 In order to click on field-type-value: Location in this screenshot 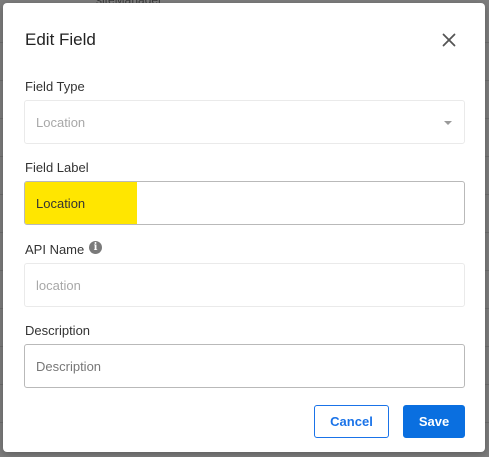, I will do `click(61, 122)`.